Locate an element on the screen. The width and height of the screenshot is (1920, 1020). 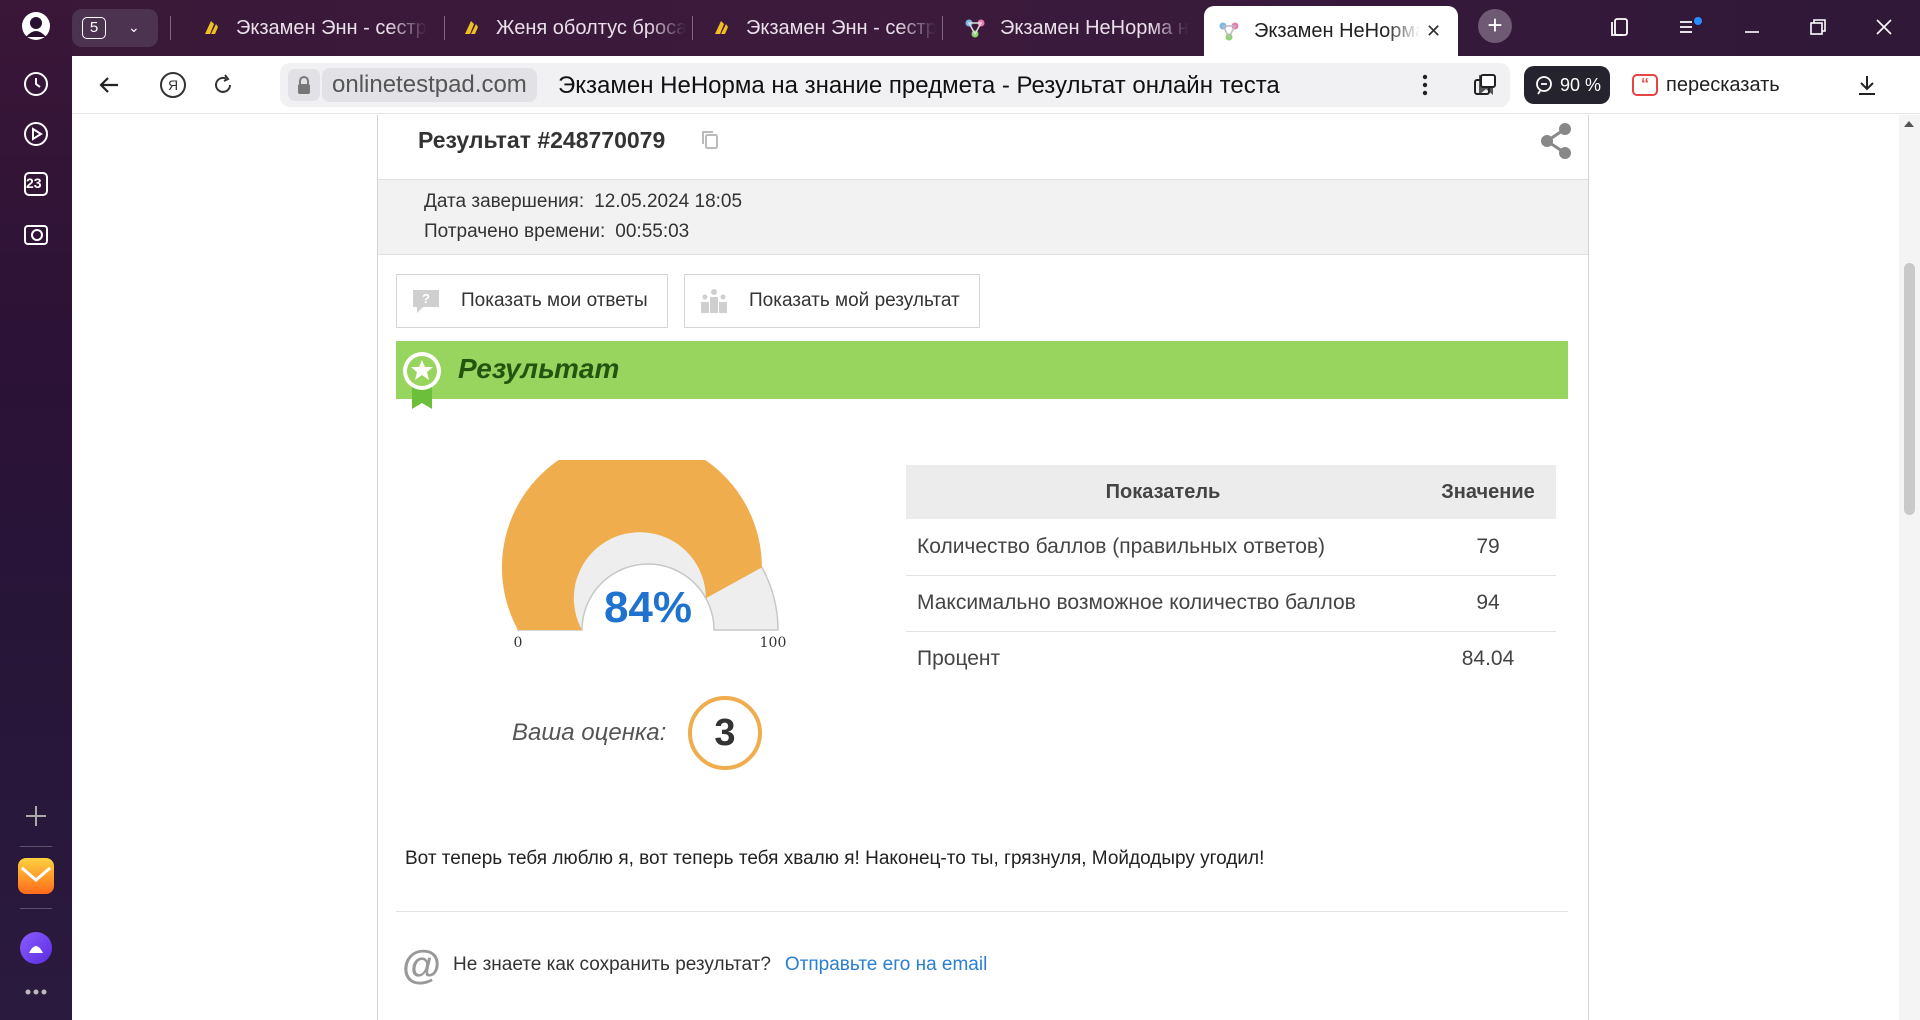
tab-count-button: 5 ⌄ is located at coordinates (115, 28).